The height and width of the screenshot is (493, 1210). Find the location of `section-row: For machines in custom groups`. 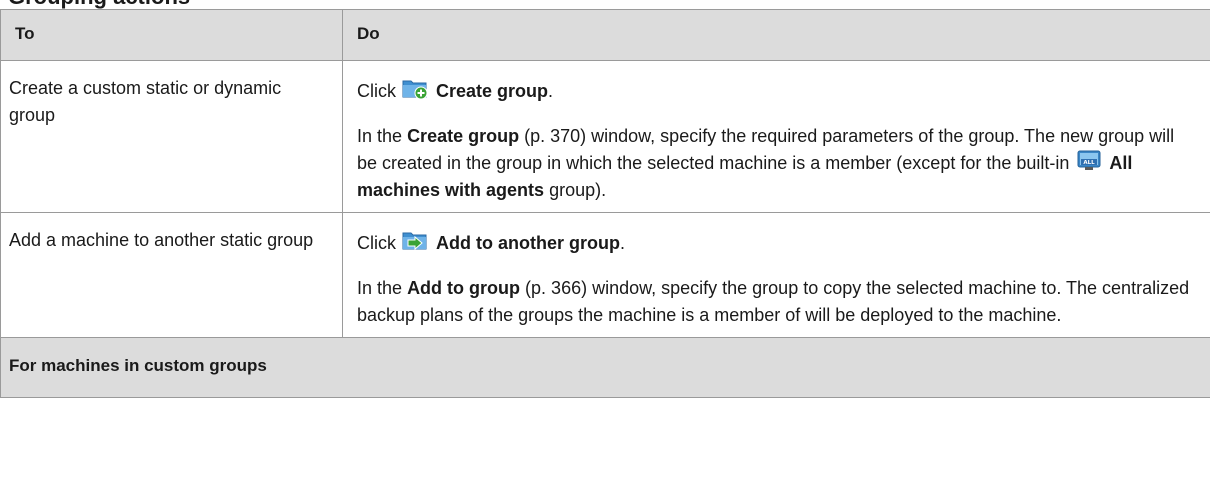

section-row: For machines in custom groups is located at coordinates (605, 367).